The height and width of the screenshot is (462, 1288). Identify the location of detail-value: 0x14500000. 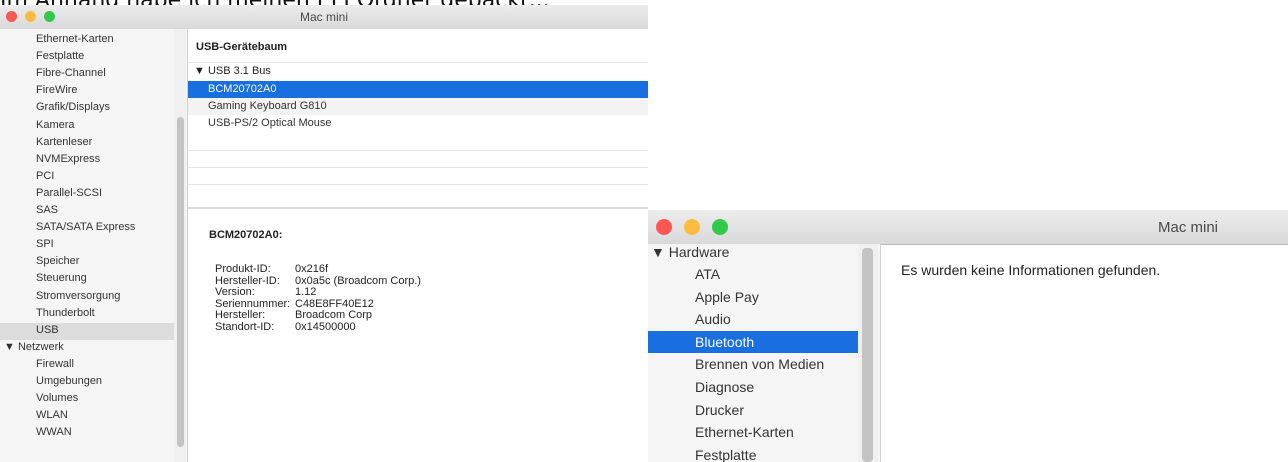
(325, 326).